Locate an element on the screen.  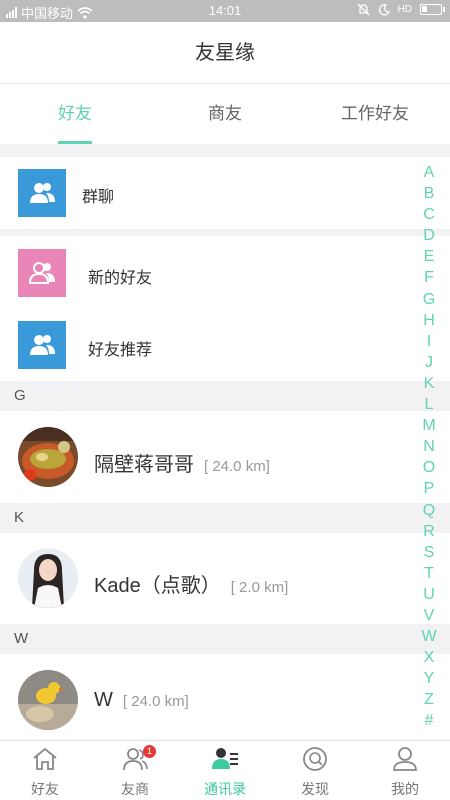
friend-name-wrap: W [ 24.0 km] is located at coordinates (141, 700).